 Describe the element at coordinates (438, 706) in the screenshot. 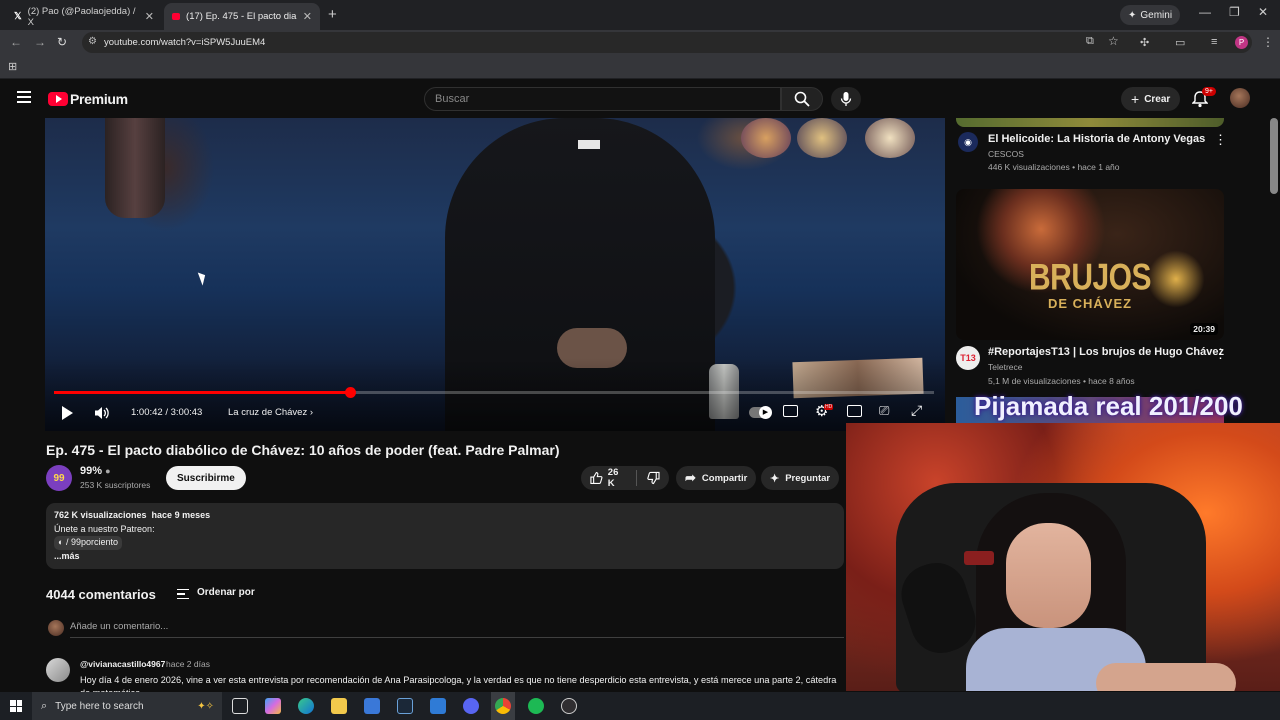

I see `mail-icon` at that location.